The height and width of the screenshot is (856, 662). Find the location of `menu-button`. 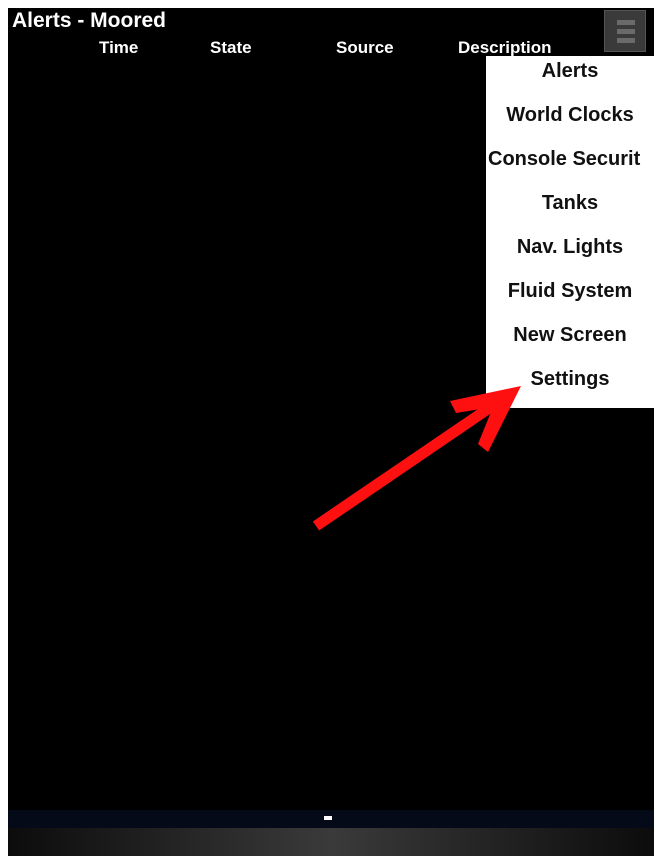

menu-button is located at coordinates (625, 31).